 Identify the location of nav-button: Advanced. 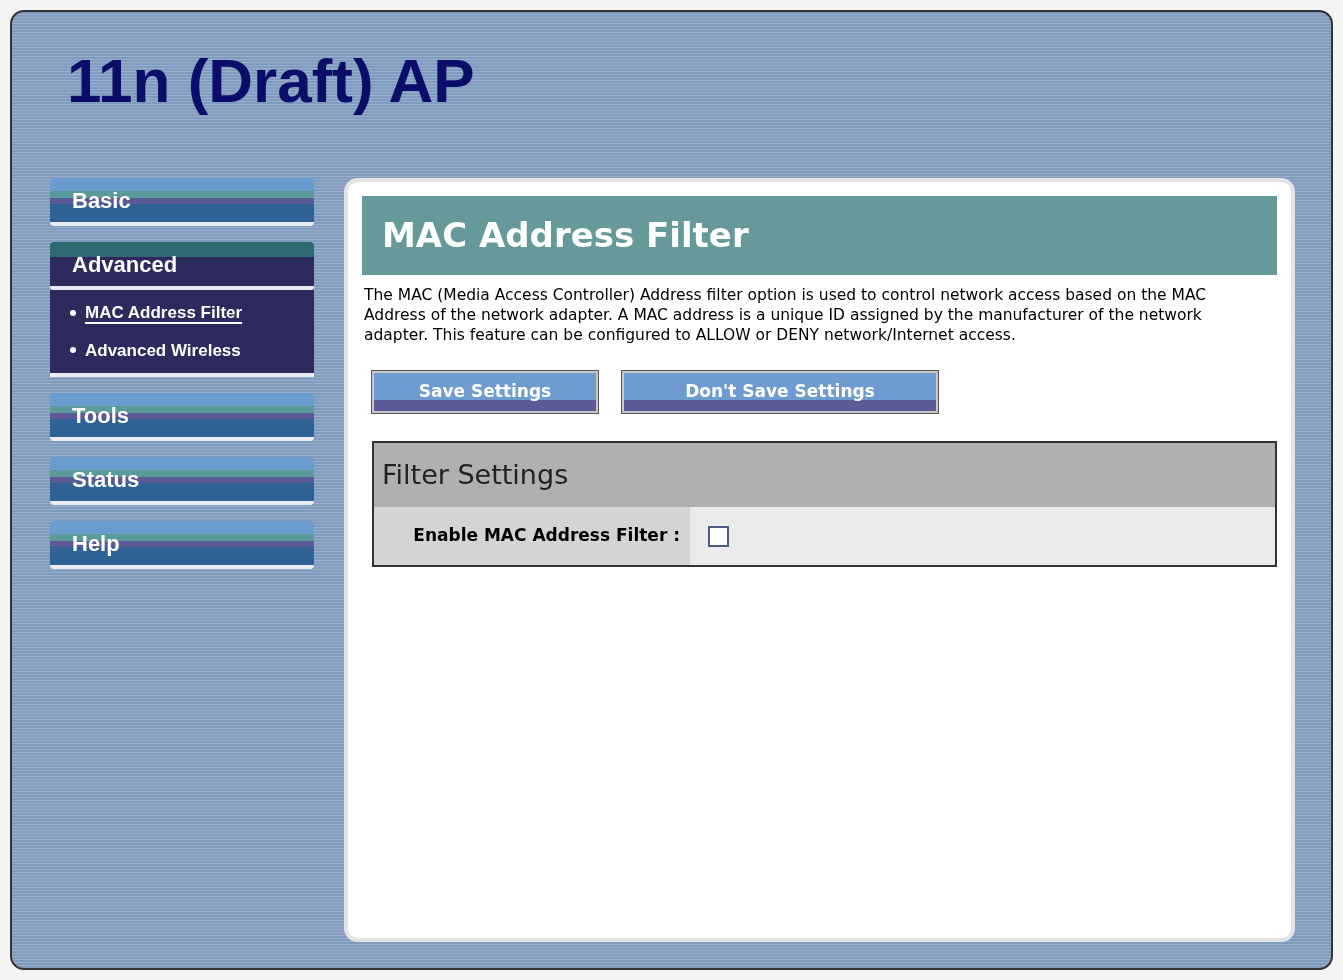
(182, 266).